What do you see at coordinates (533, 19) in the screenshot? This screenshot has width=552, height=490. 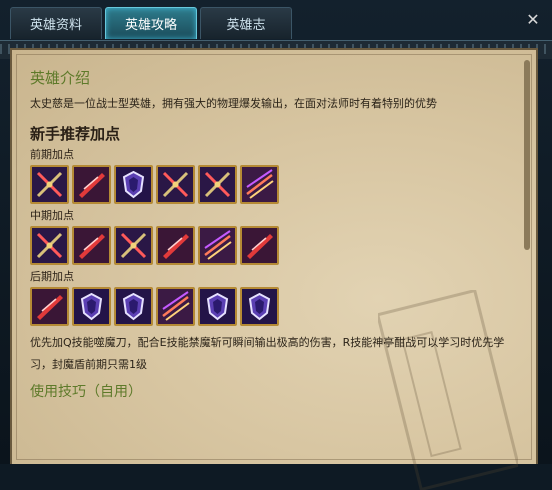 I see `close-icon: ✕` at bounding box center [533, 19].